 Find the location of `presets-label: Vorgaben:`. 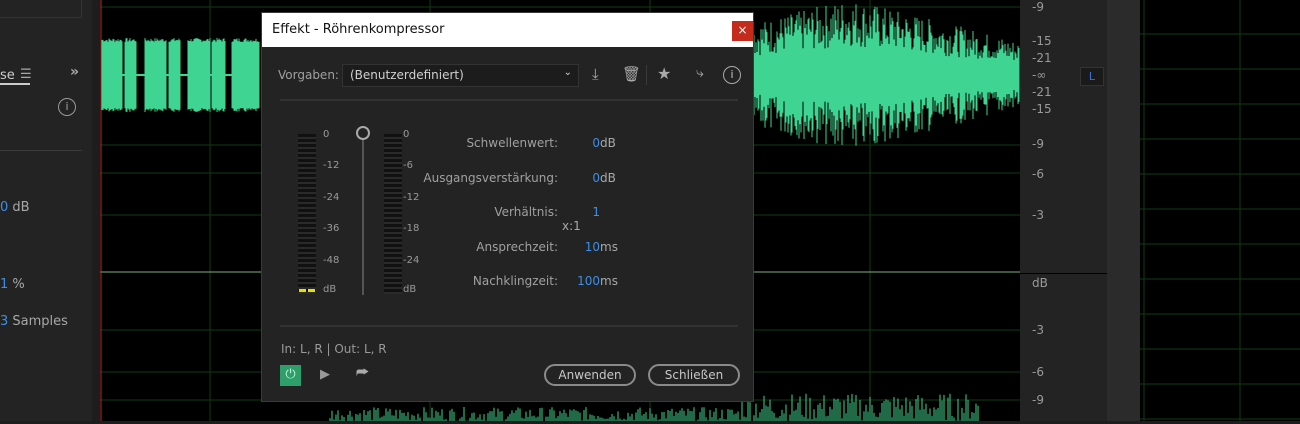

presets-label: Vorgaben: is located at coordinates (308, 75).